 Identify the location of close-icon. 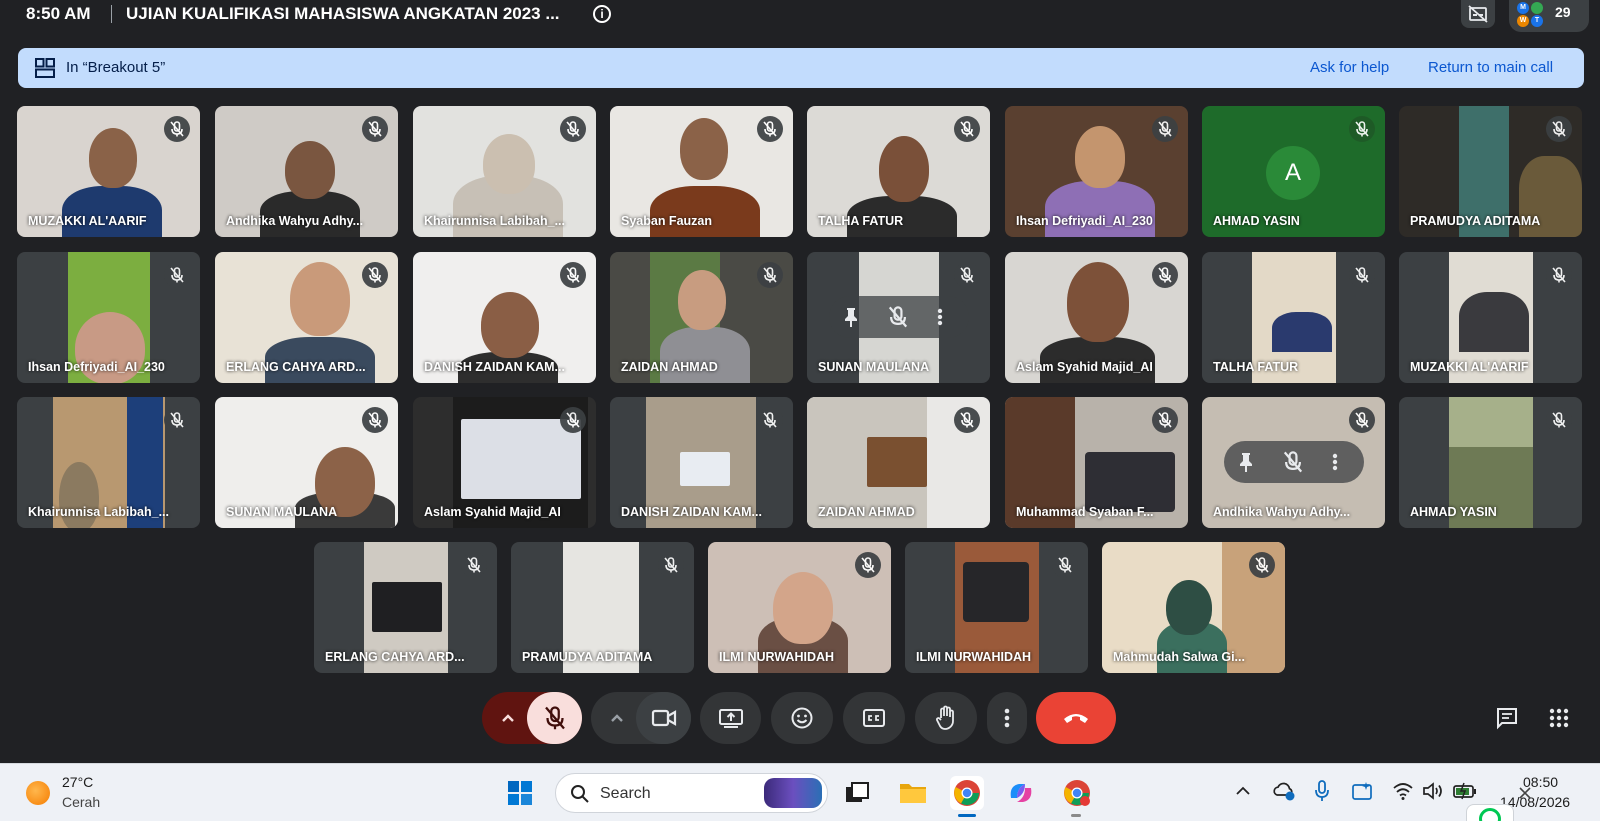
(1525, 793).